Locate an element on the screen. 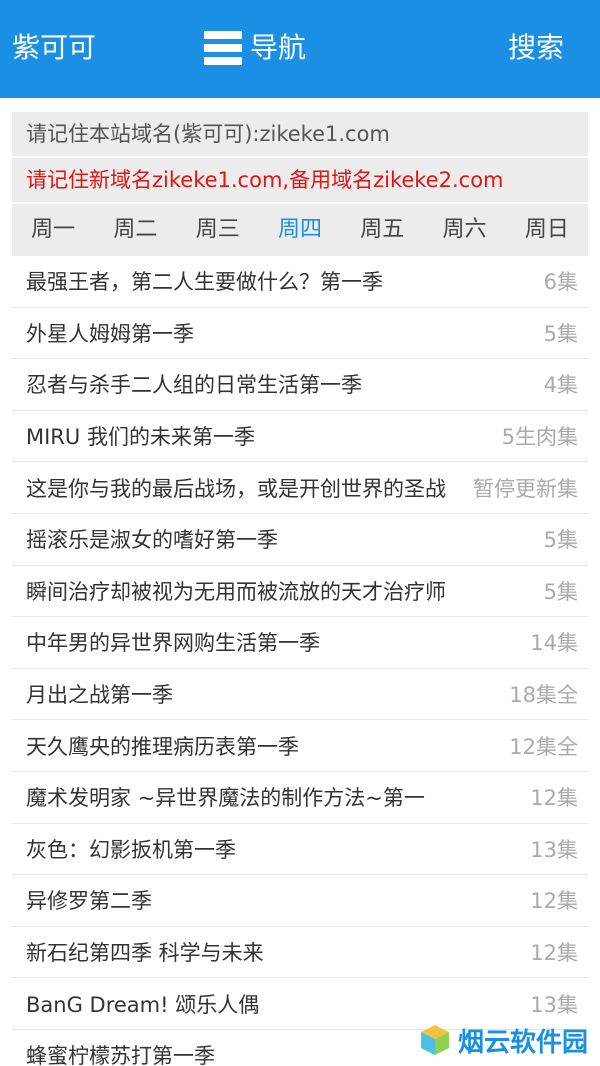  item-episode-count: 14集 is located at coordinates (554, 643).